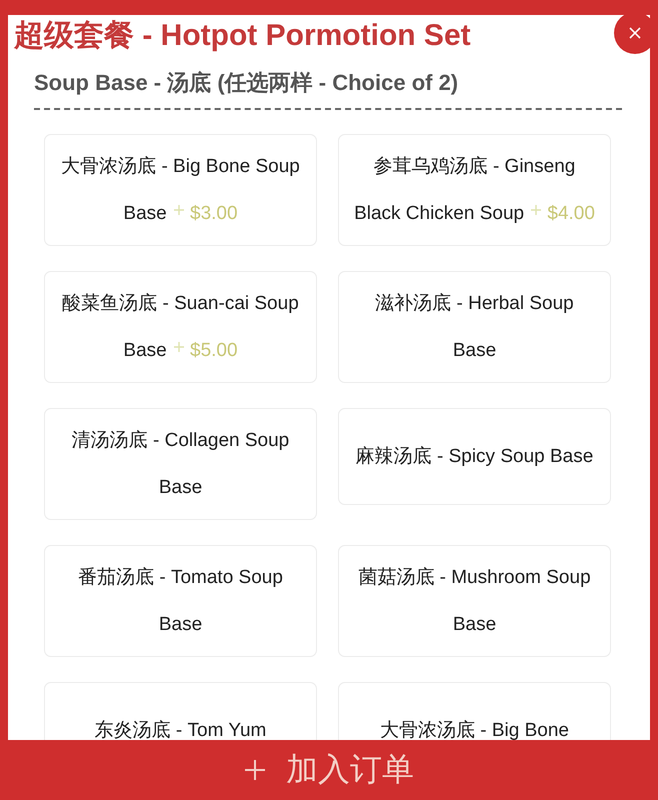 Image resolution: width=658 pixels, height=800 pixels. I want to click on soup-option: 菌菇汤底 - Mushroom Soup Base, so click(474, 601).